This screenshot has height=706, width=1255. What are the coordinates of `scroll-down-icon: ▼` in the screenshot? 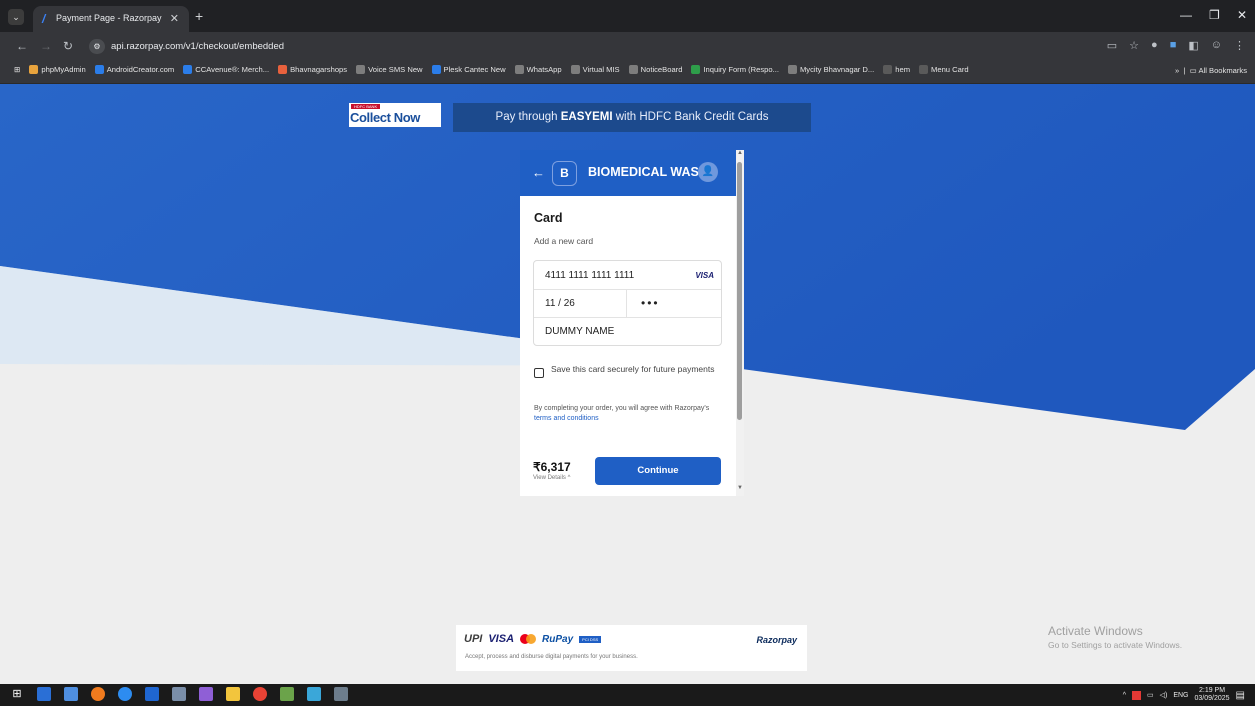 It's located at (740, 488).